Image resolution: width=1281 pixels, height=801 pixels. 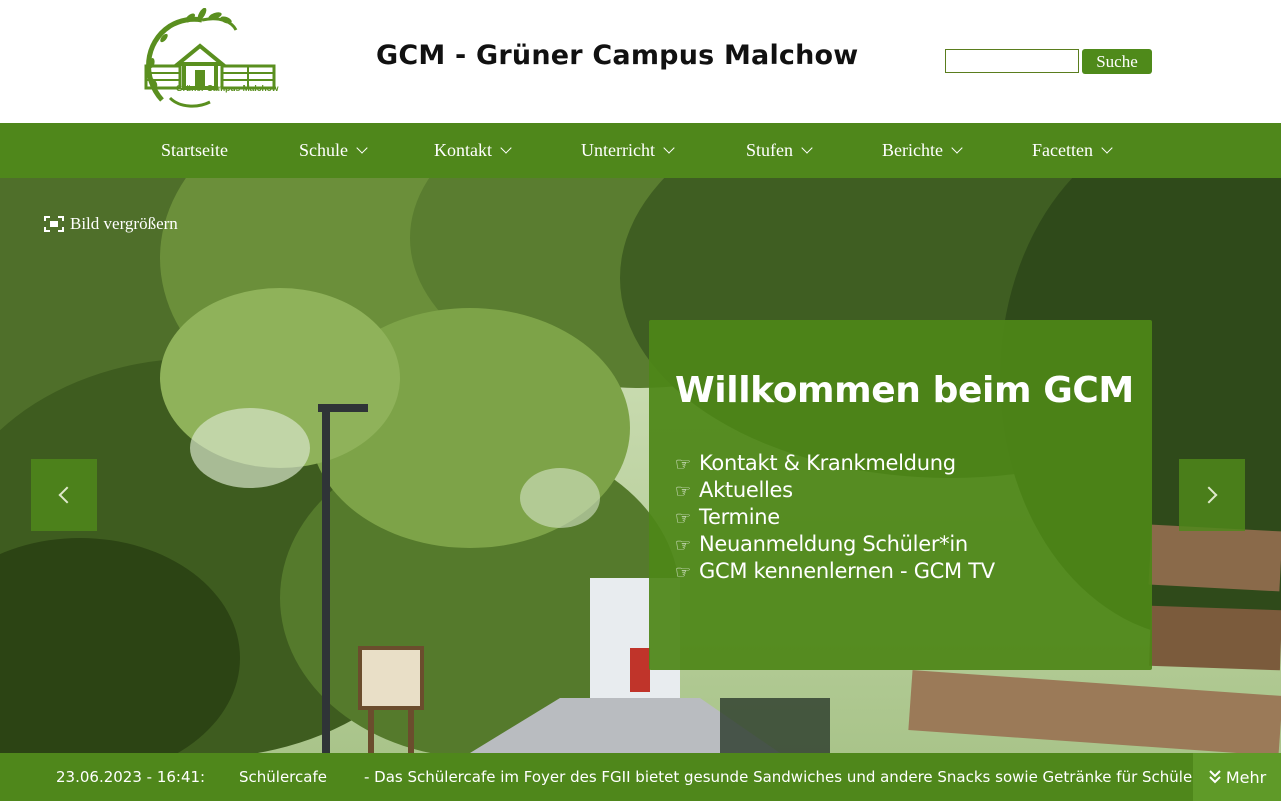 I want to click on link-label: Neuanmeldung Schüler*in, so click(x=833, y=544).